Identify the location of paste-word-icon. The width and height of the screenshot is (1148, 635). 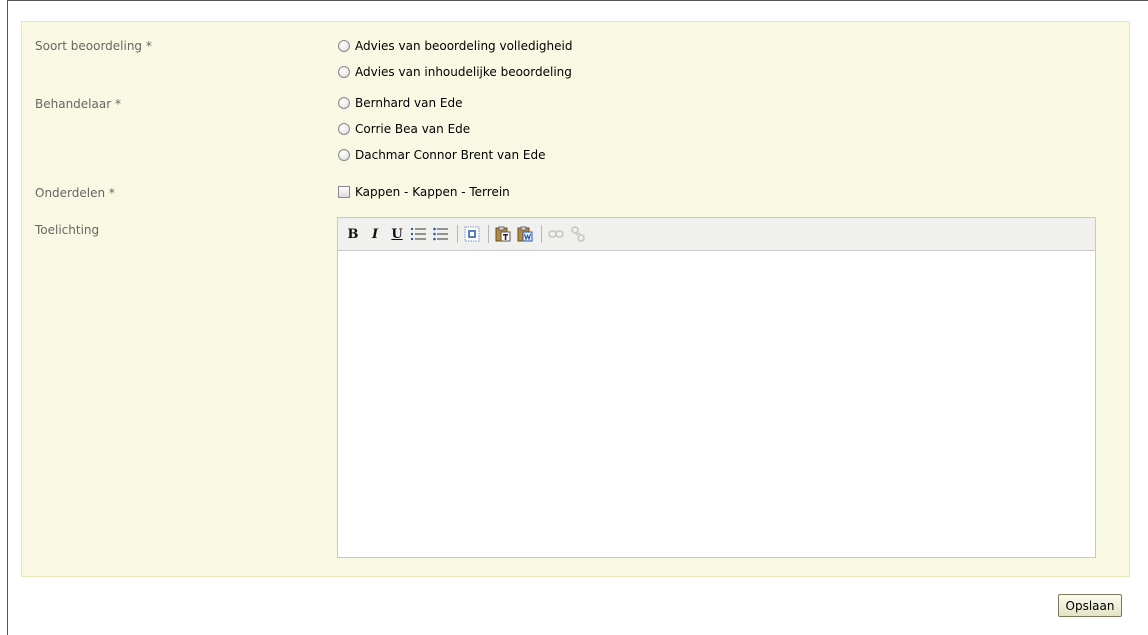
(525, 234).